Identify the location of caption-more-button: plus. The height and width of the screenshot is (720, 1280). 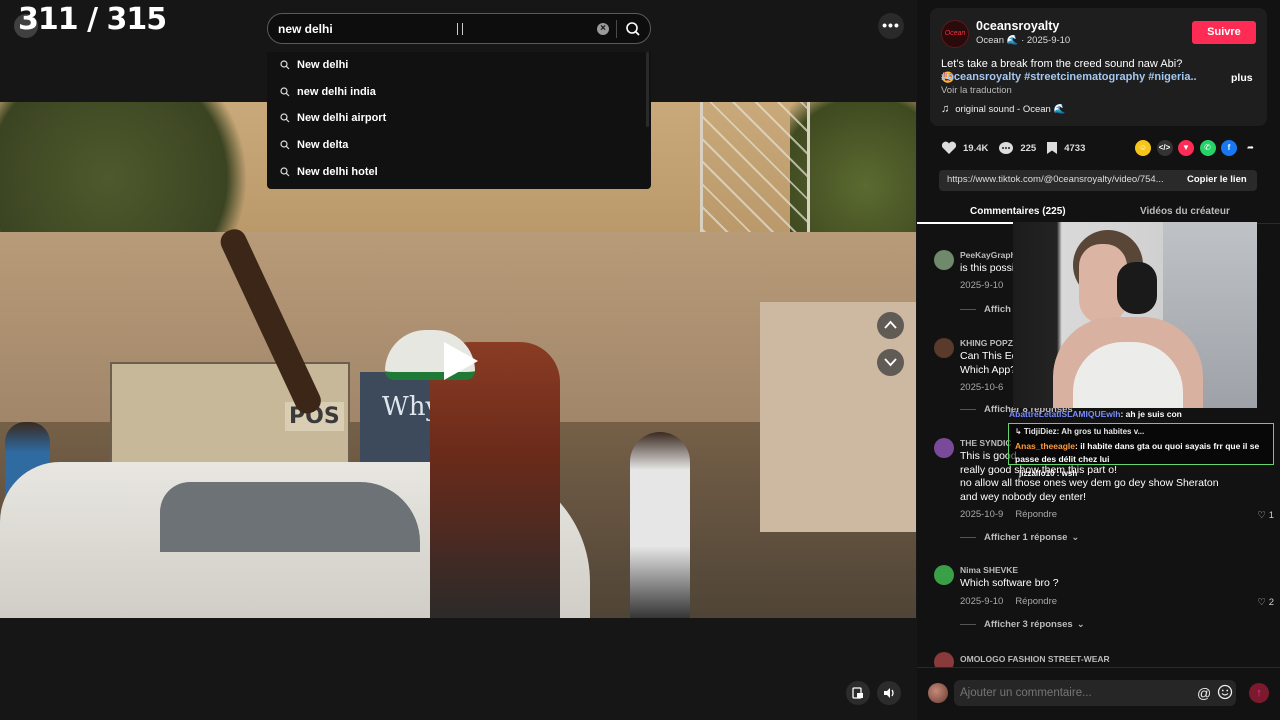
(1242, 78).